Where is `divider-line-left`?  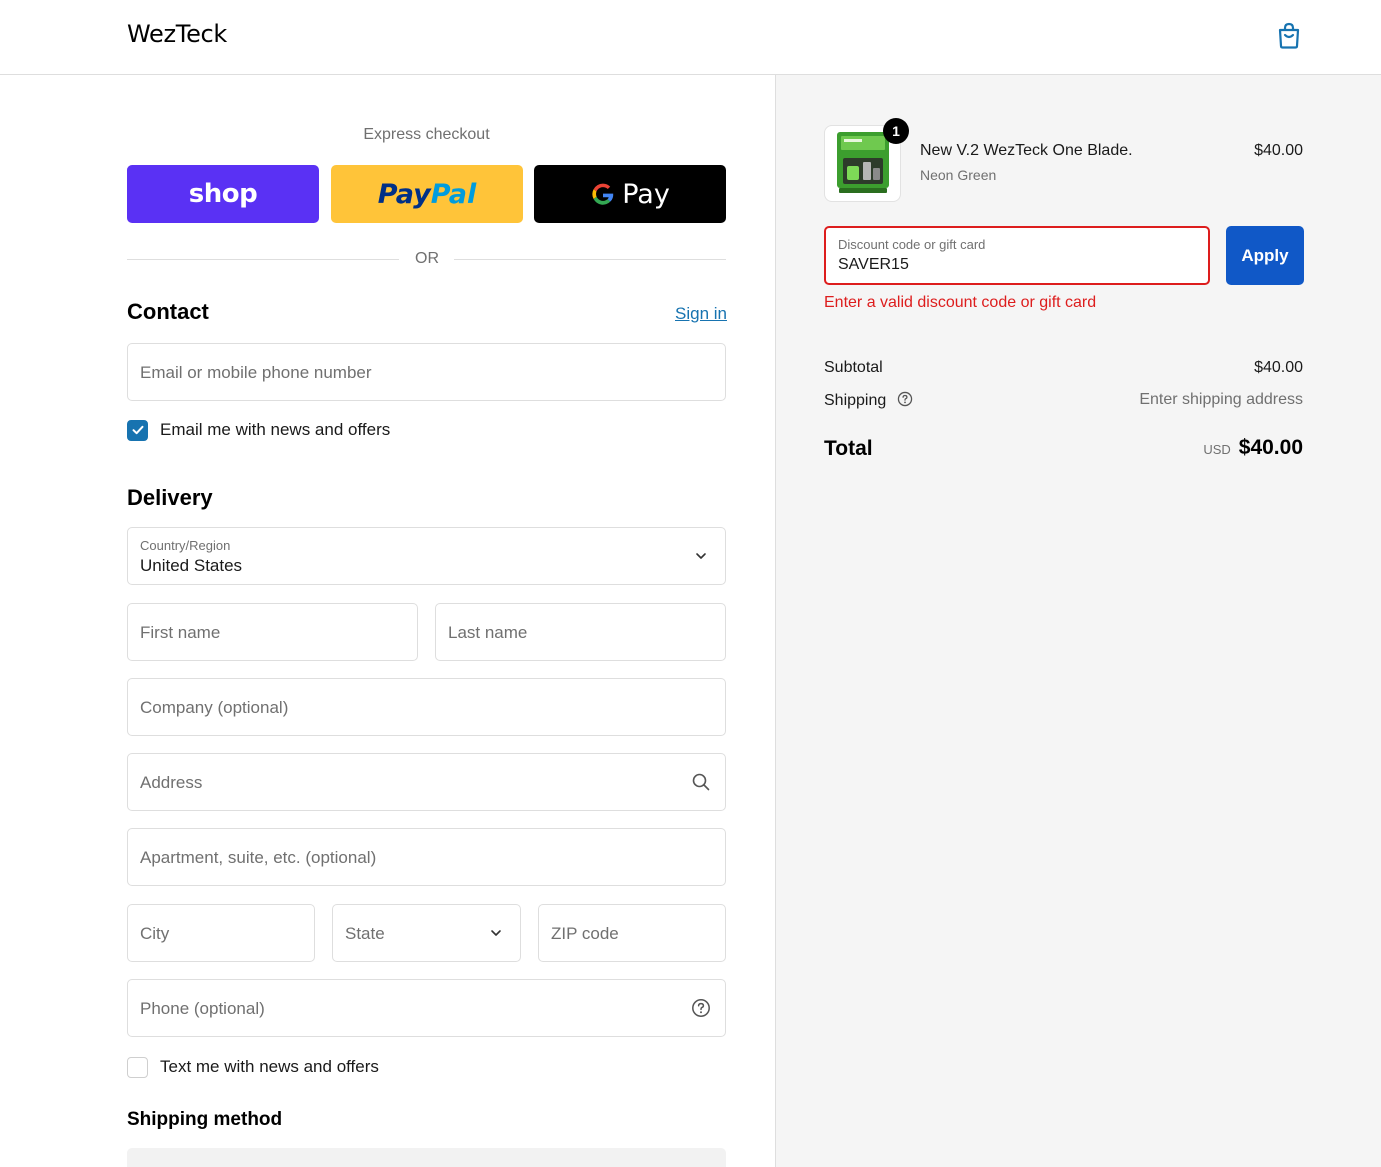 divider-line-left is located at coordinates (263, 259).